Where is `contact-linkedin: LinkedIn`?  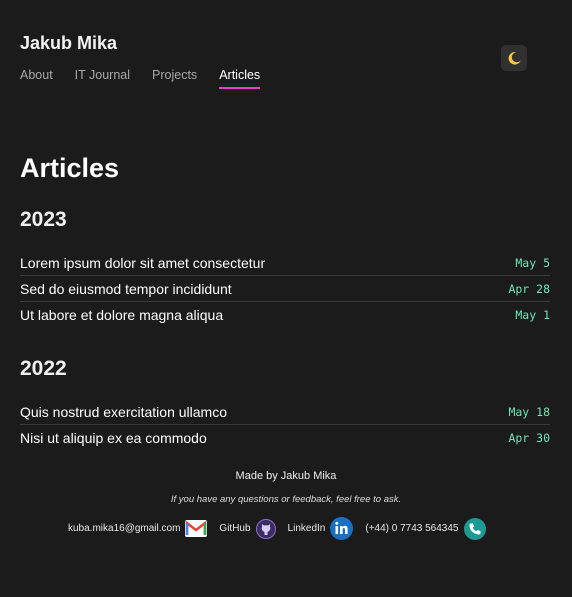
contact-linkedin: LinkedIn is located at coordinates (321, 528).